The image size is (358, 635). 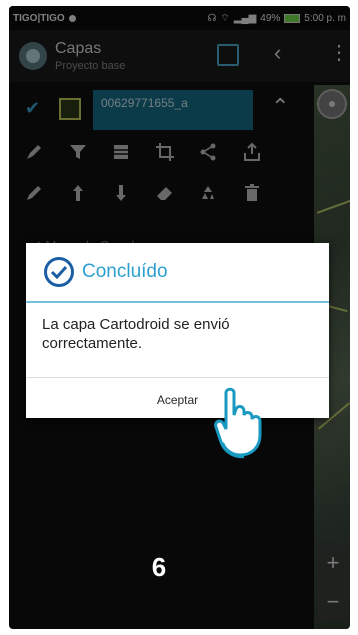 What do you see at coordinates (159, 567) in the screenshot?
I see `step-number: 6` at bounding box center [159, 567].